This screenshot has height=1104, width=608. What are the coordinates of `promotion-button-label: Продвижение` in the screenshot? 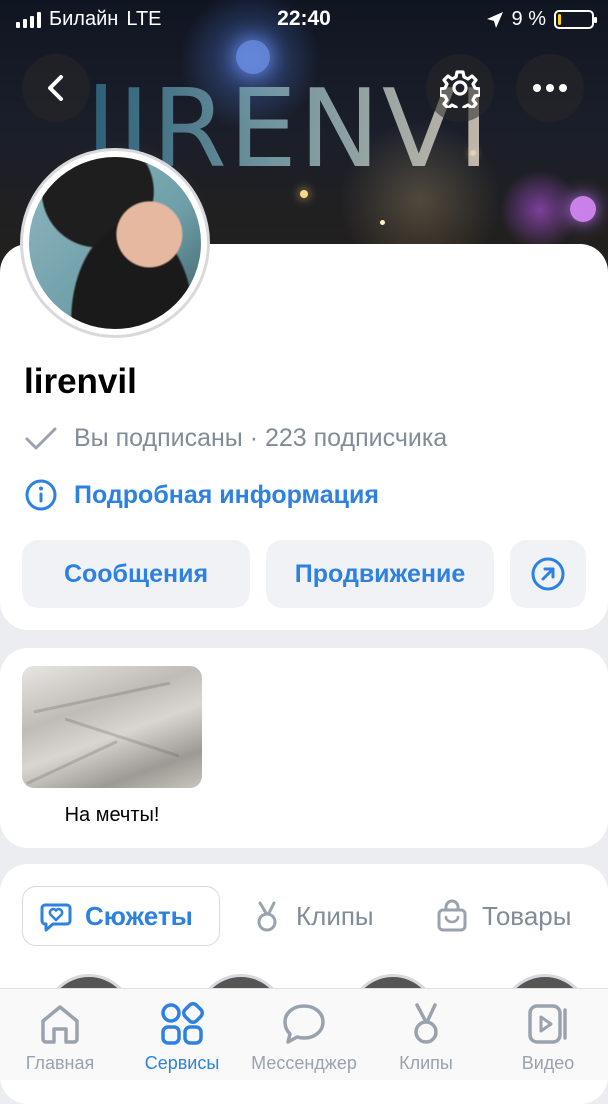 It's located at (380, 573).